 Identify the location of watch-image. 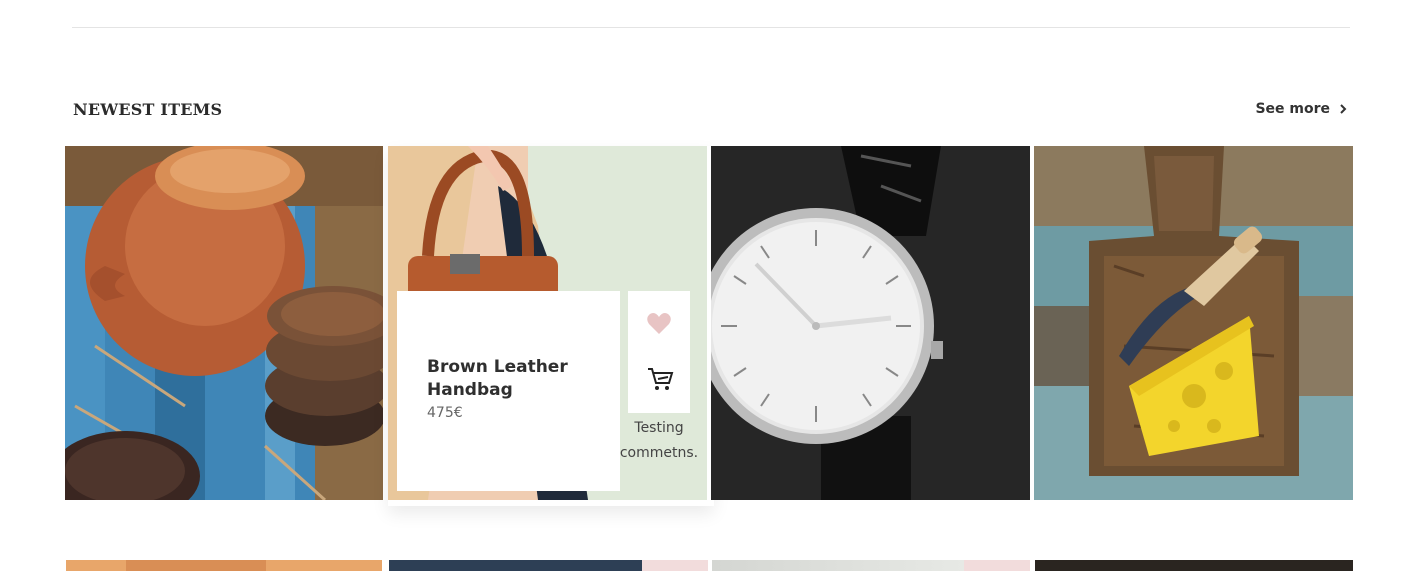
(870, 323).